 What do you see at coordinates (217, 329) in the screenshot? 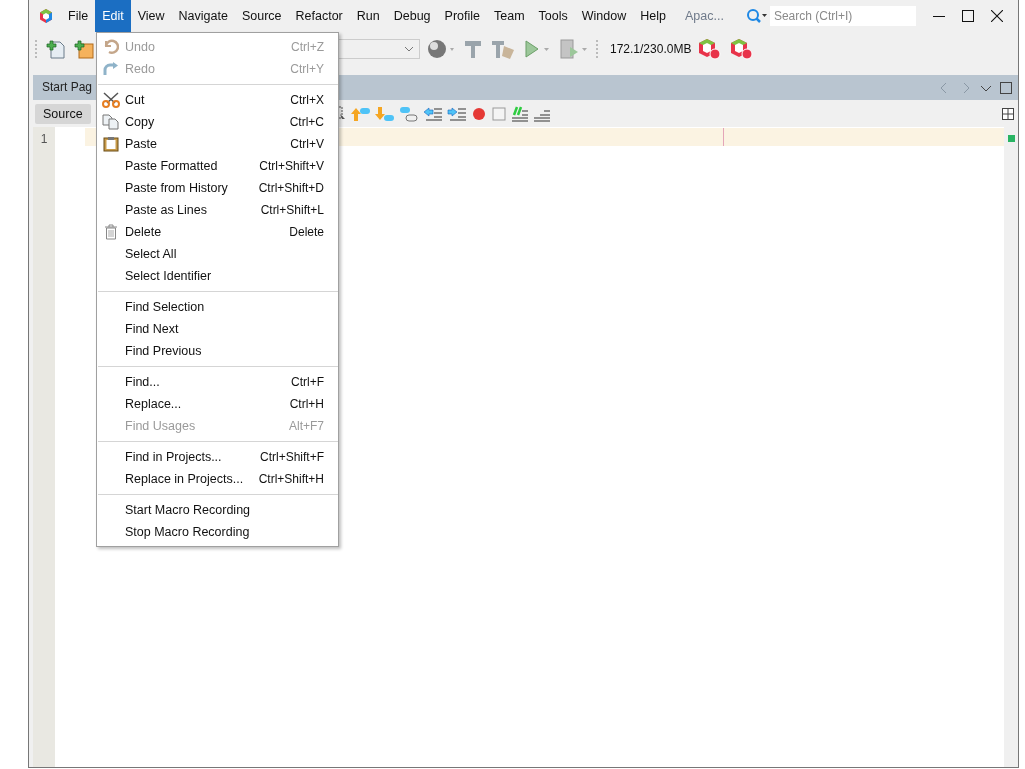
I see `menu-entry: Find Next` at bounding box center [217, 329].